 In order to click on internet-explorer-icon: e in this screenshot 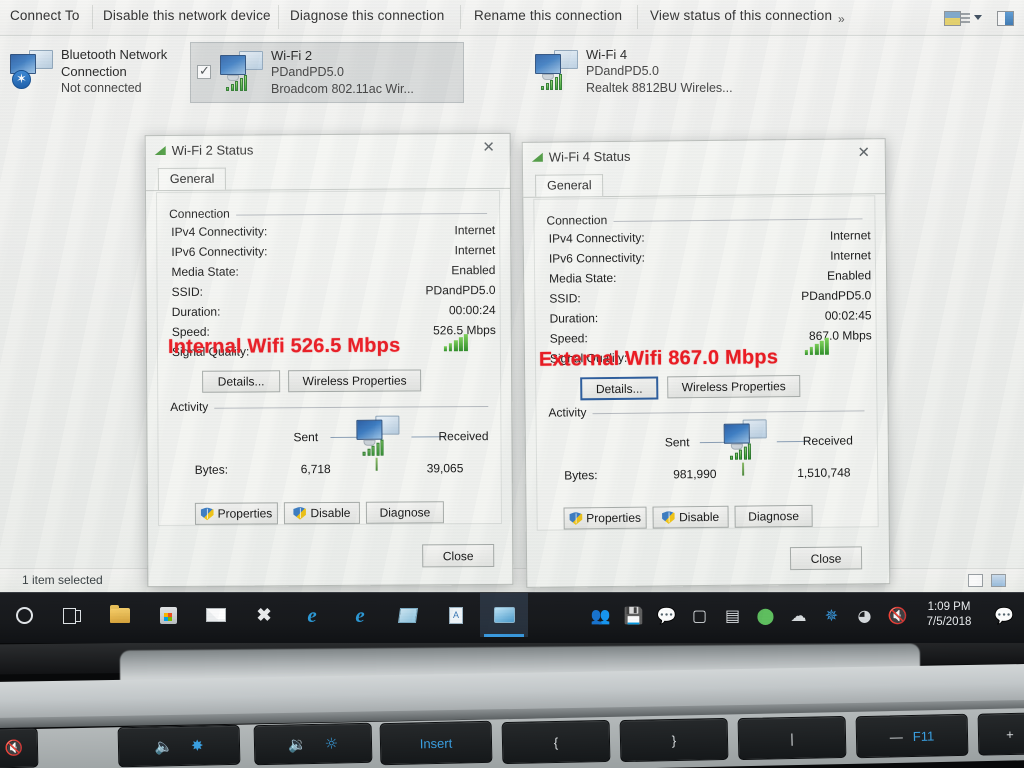, I will do `click(360, 614)`.